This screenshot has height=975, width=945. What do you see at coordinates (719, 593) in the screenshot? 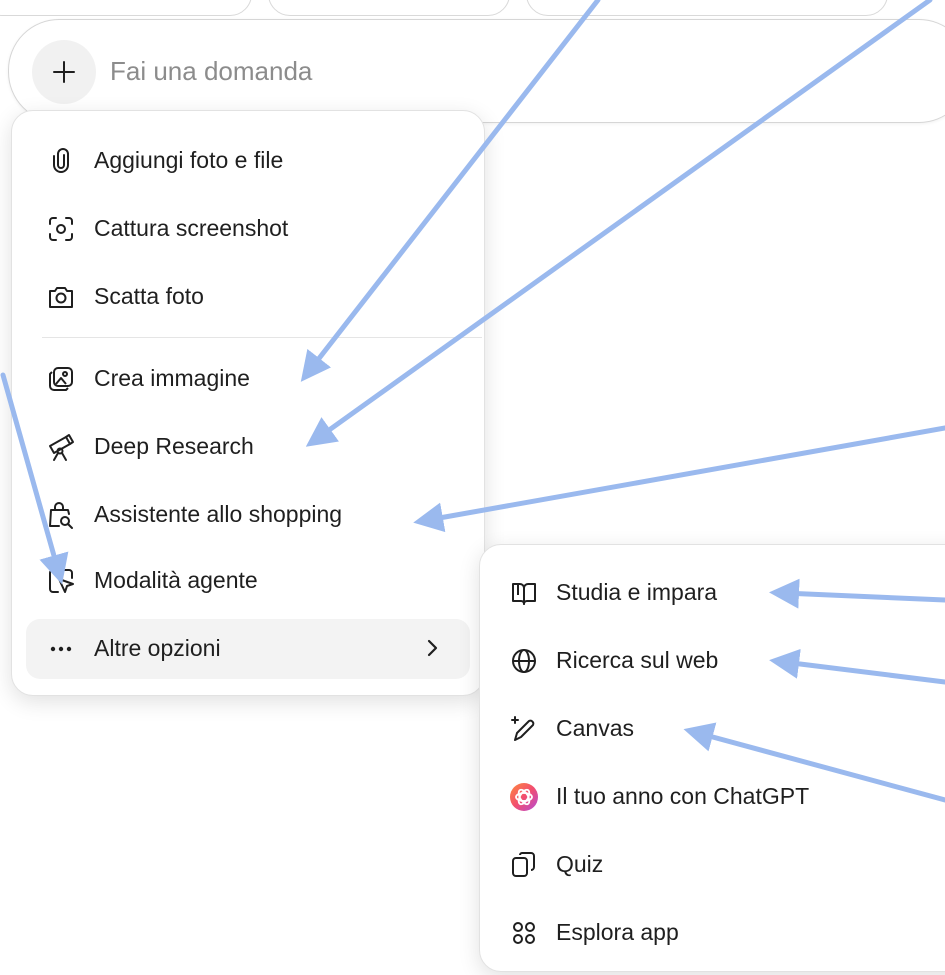
I see `submenu-item-study: Studia e impara` at bounding box center [719, 593].